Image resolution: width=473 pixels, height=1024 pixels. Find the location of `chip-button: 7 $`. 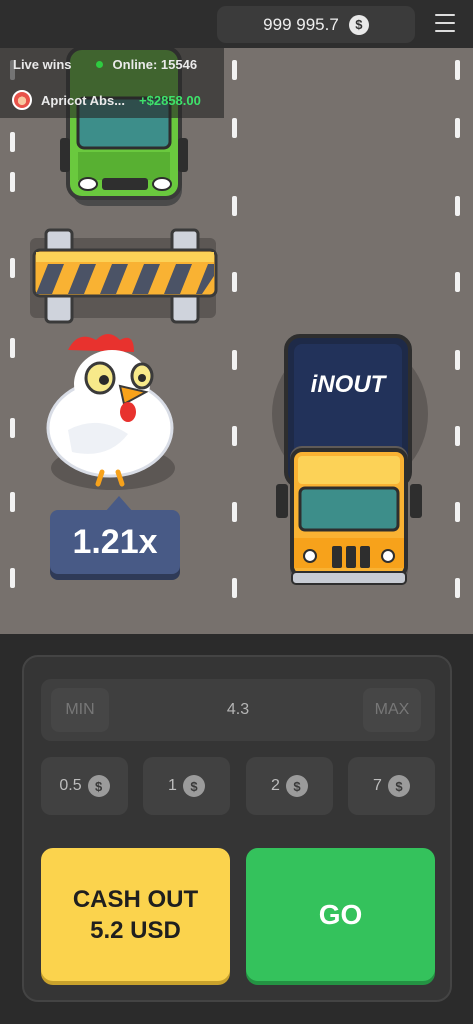

chip-button: 7 $ is located at coordinates (391, 786).